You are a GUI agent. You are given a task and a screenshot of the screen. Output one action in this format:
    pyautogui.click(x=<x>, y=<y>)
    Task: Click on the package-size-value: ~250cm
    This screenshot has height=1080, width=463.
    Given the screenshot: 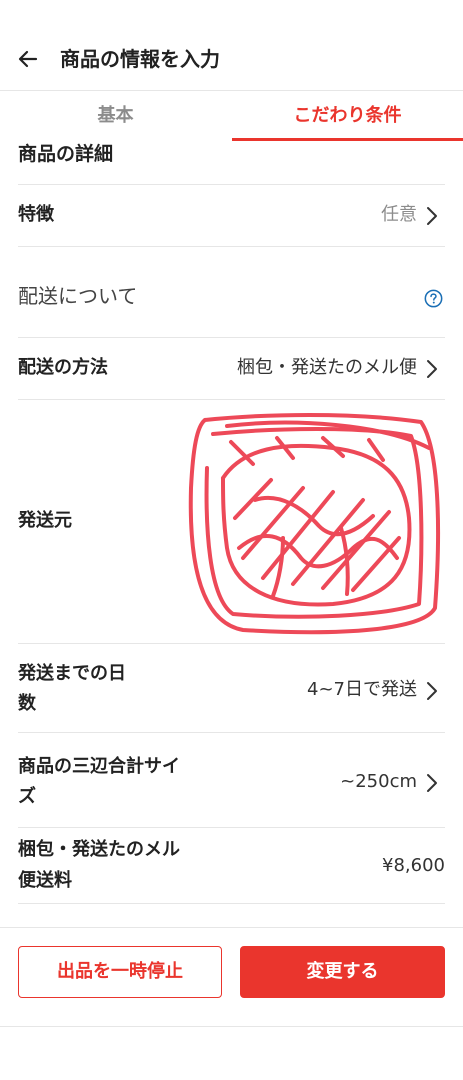 What is the action you would take?
    pyautogui.click(x=378, y=781)
    